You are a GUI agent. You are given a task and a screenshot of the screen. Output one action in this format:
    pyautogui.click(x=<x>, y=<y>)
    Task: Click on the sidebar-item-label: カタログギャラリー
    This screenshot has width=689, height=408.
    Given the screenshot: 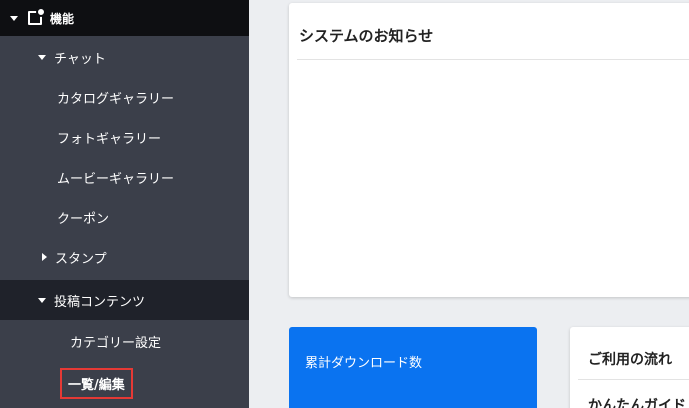 What is the action you would take?
    pyautogui.click(x=116, y=99)
    